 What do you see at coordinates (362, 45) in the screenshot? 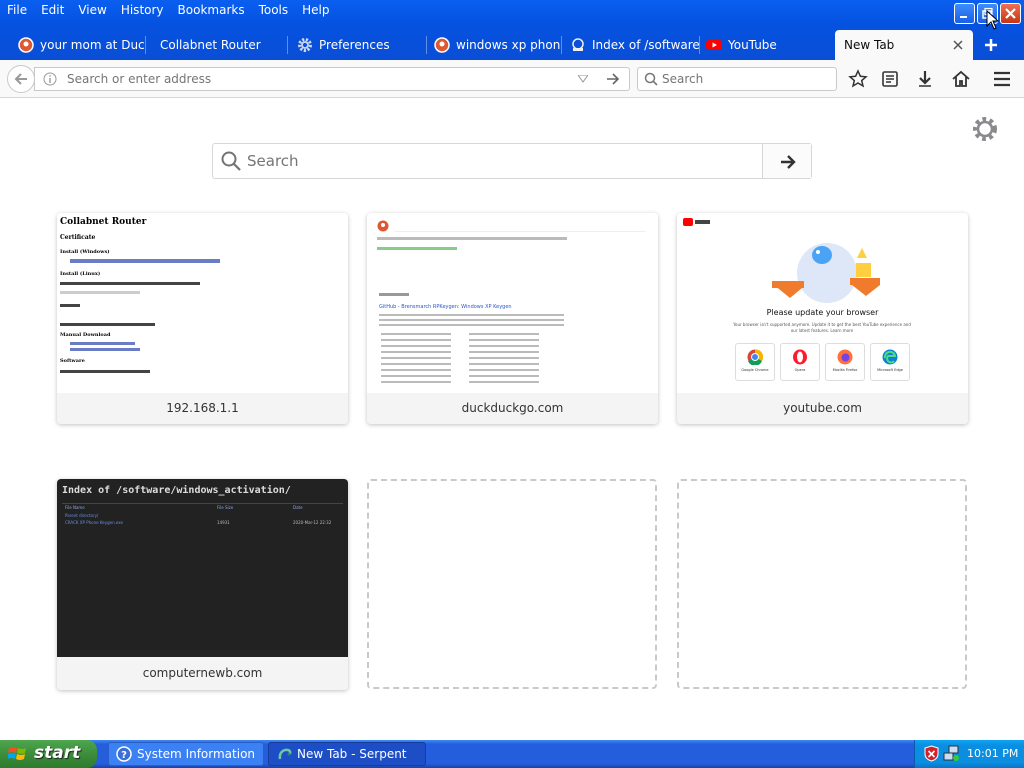
I see `tab-preferences: Preferences` at bounding box center [362, 45].